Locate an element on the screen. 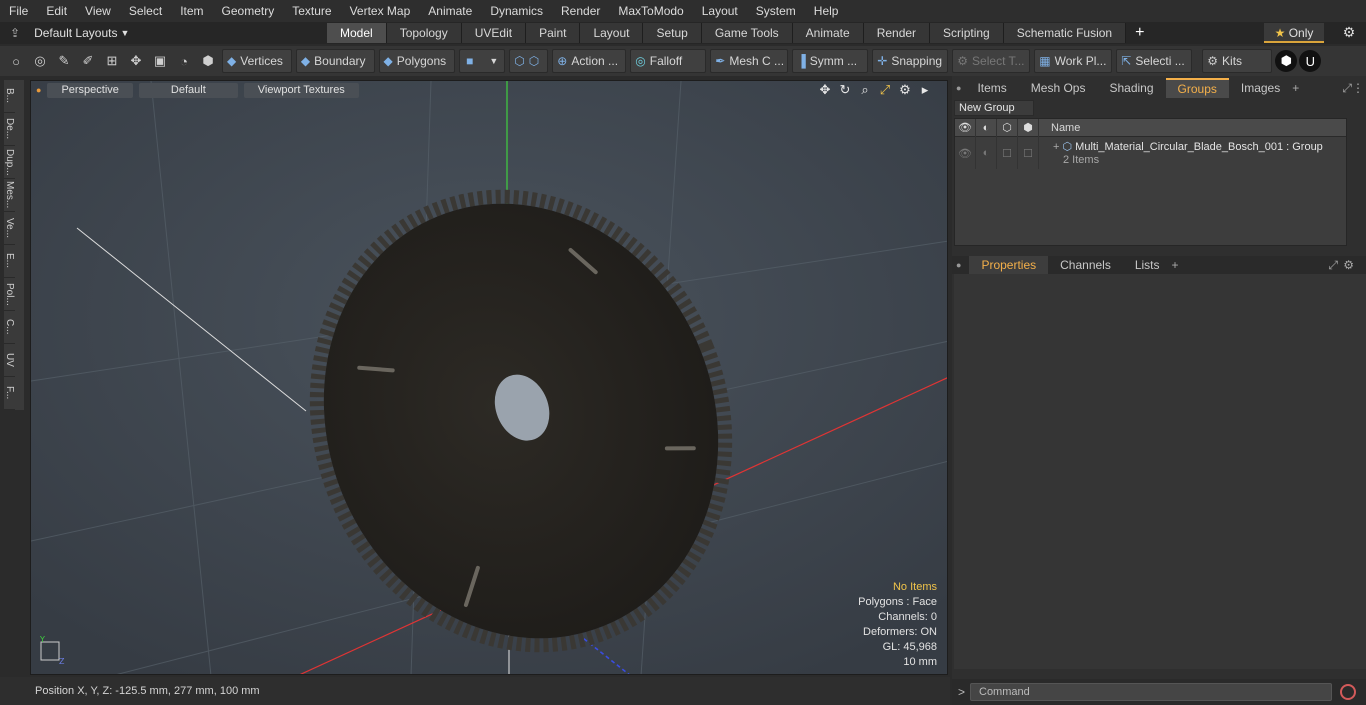 This screenshot has width=1366, height=705. select-col-icon: ⬢ is located at coordinates (1028, 127).